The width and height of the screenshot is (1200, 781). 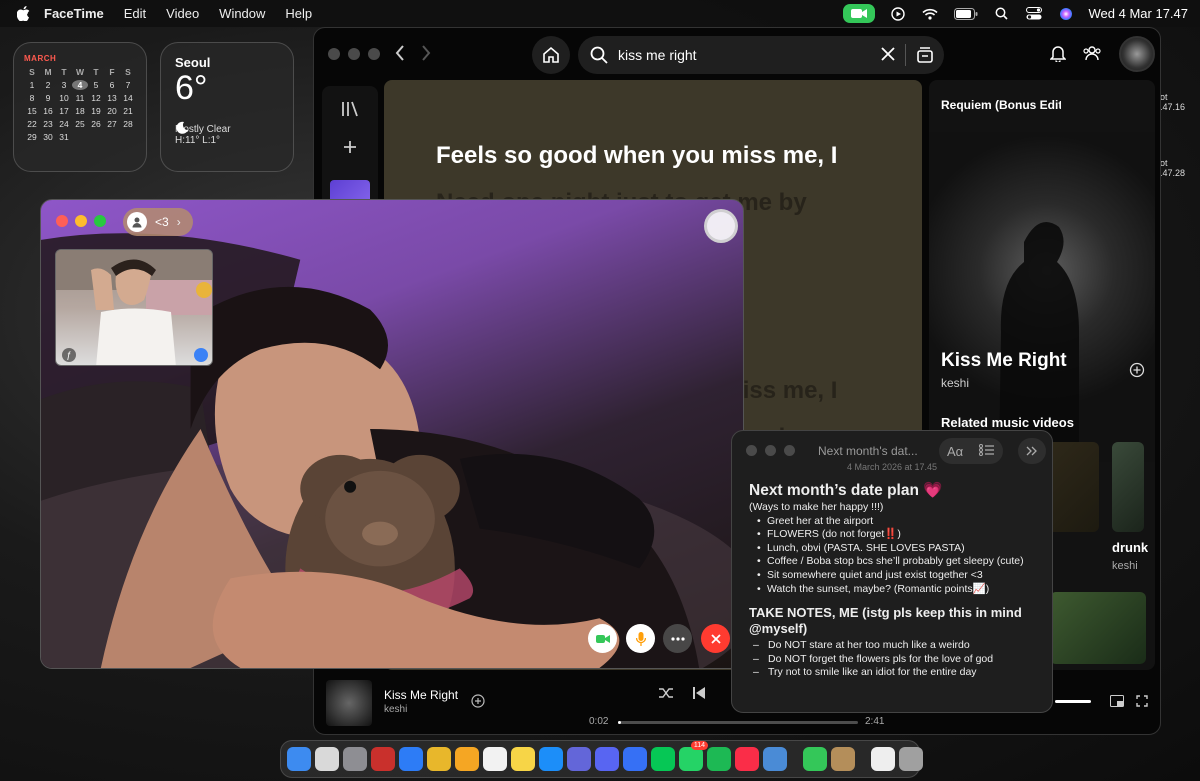 What do you see at coordinates (32, 85) in the screenshot?
I see `calendar-day: 1` at bounding box center [32, 85].